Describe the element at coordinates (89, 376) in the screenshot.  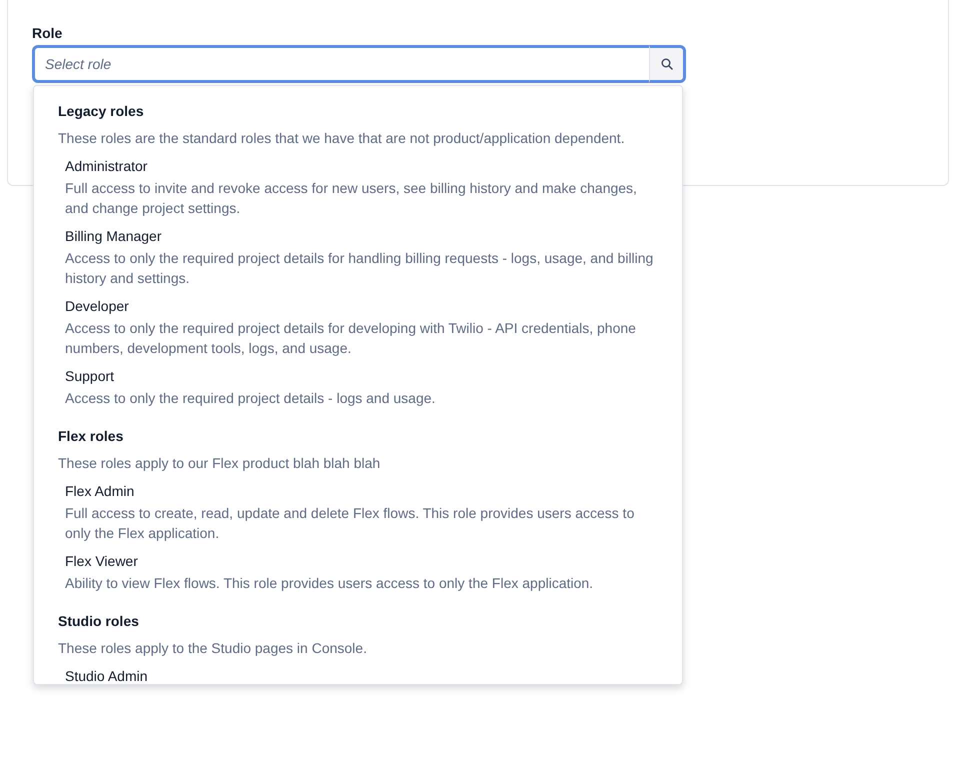
I see `role-name: Support` at that location.